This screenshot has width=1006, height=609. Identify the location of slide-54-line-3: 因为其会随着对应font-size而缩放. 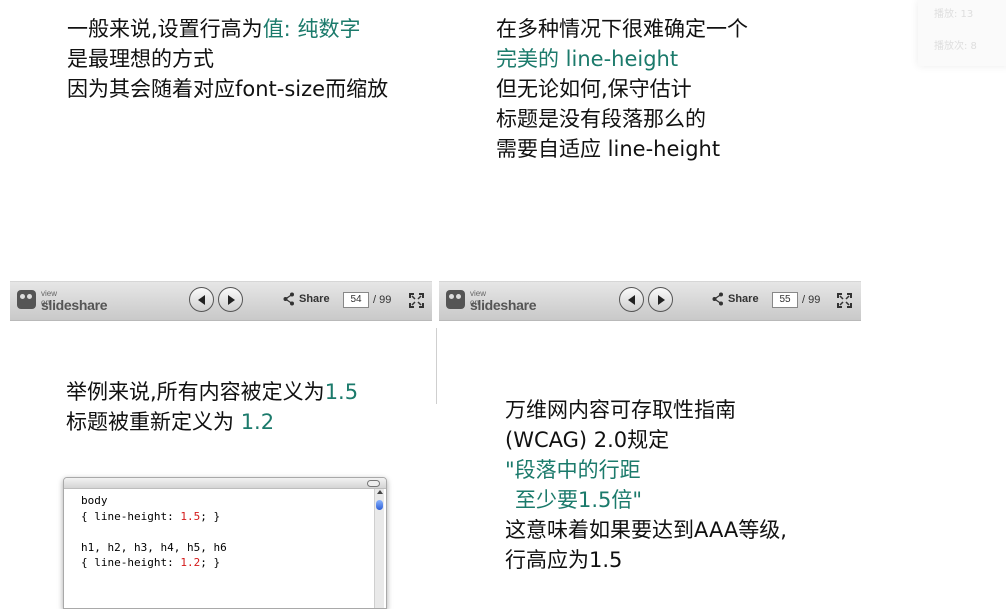
(228, 89).